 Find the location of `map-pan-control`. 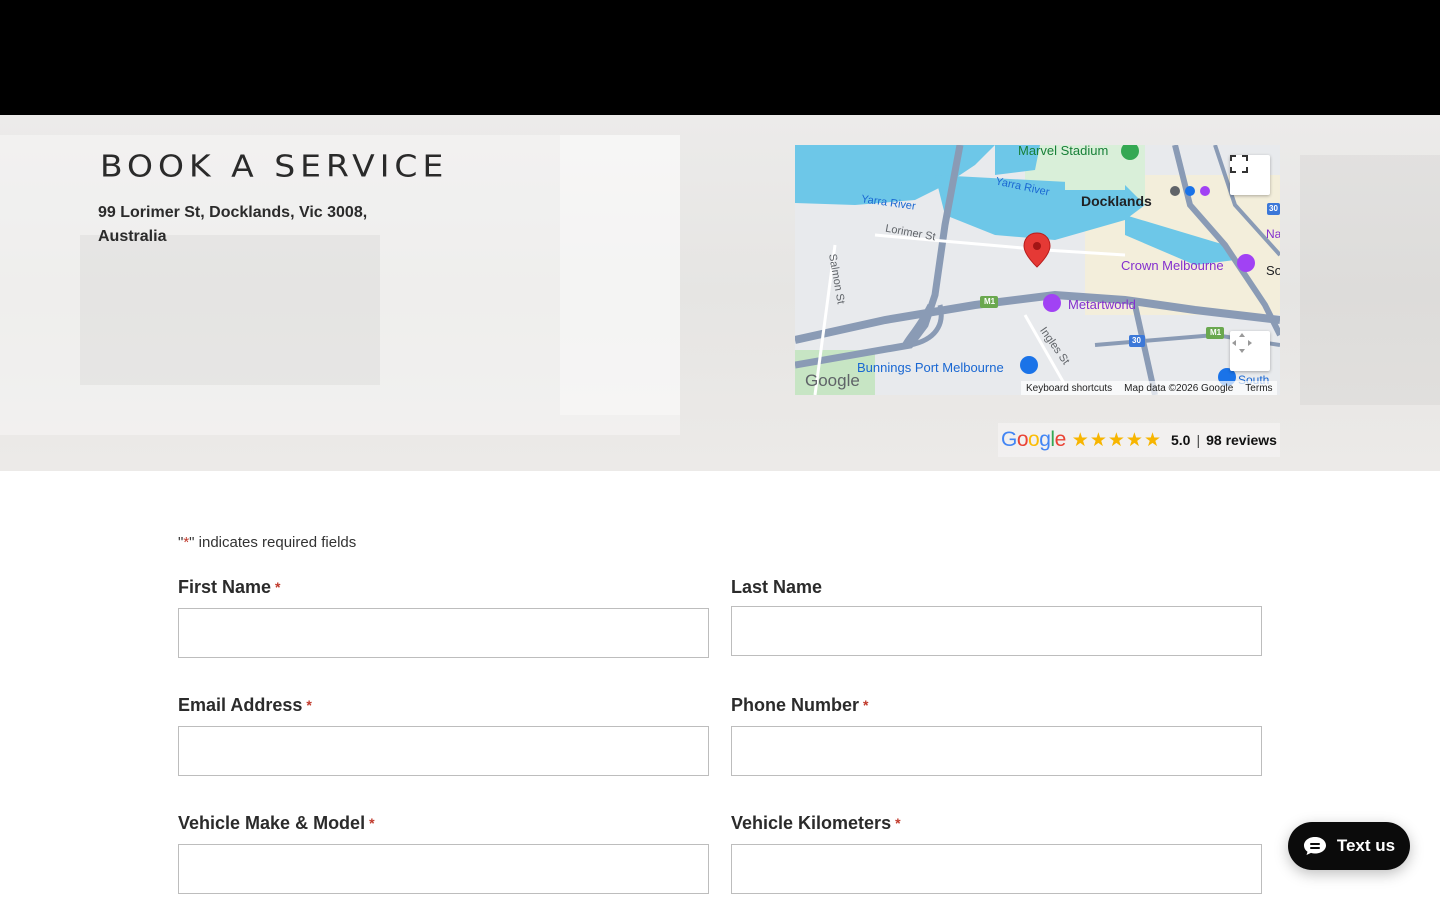

map-pan-control is located at coordinates (1250, 351).